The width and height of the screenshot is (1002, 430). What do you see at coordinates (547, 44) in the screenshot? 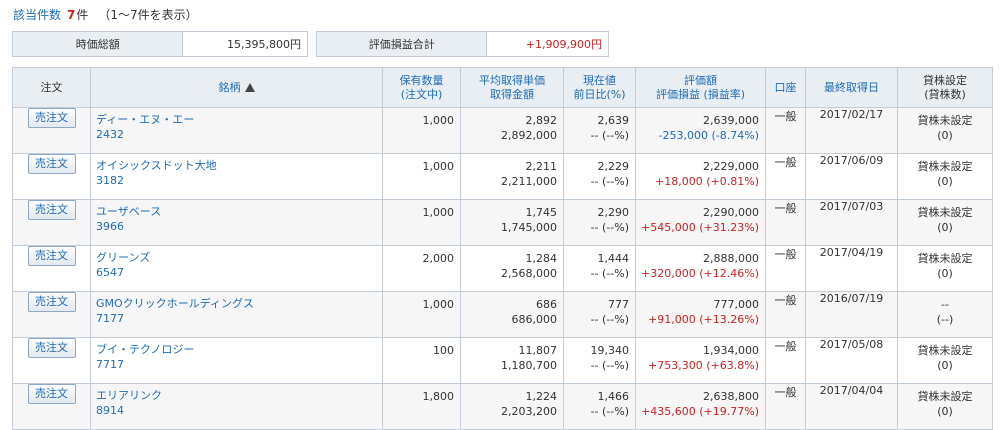
I see `unrealized-pl-amount: +1,909,900円` at bounding box center [547, 44].